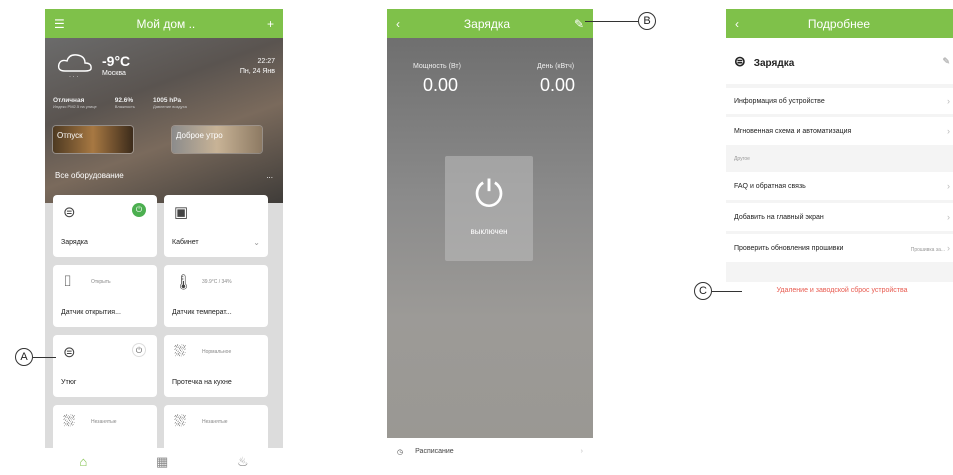 The image size is (953, 475). I want to click on callout-a-line, so click(44, 357).